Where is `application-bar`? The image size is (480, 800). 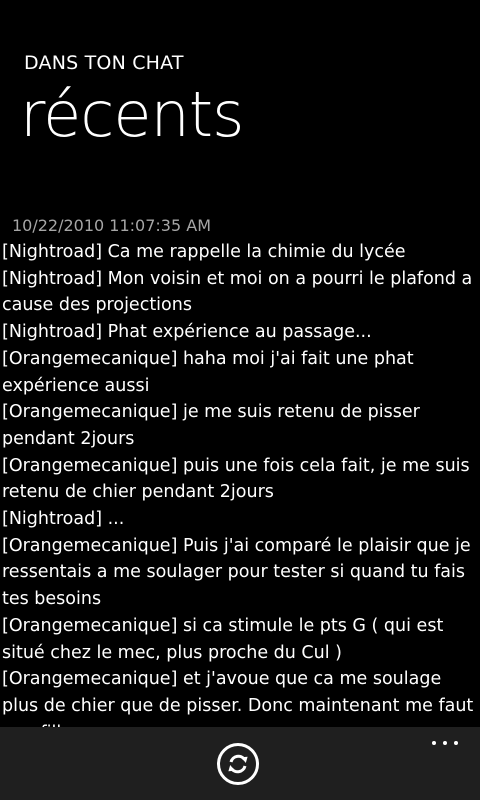
application-bar is located at coordinates (240, 763).